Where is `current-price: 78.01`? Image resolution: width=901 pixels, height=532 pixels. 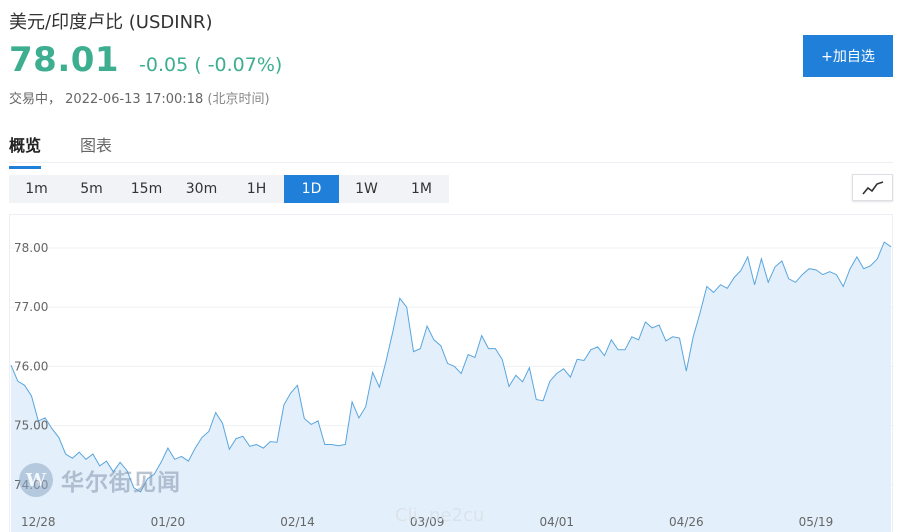
current-price: 78.01 is located at coordinates (64, 60).